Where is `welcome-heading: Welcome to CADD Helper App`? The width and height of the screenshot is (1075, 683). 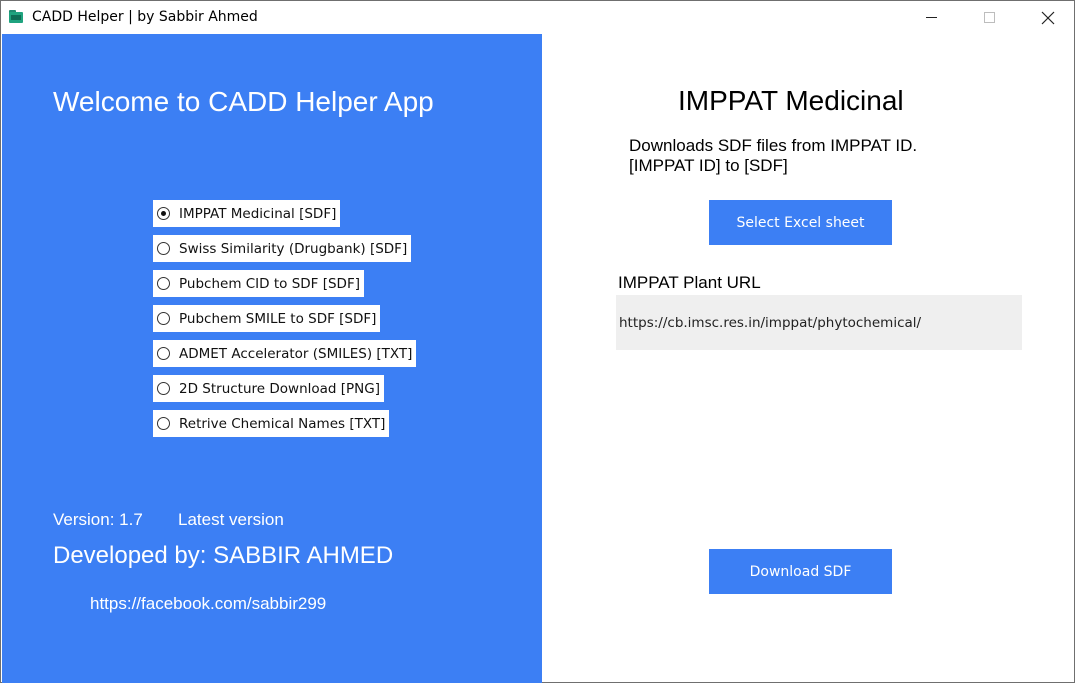
welcome-heading: Welcome to CADD Helper App is located at coordinates (243, 101).